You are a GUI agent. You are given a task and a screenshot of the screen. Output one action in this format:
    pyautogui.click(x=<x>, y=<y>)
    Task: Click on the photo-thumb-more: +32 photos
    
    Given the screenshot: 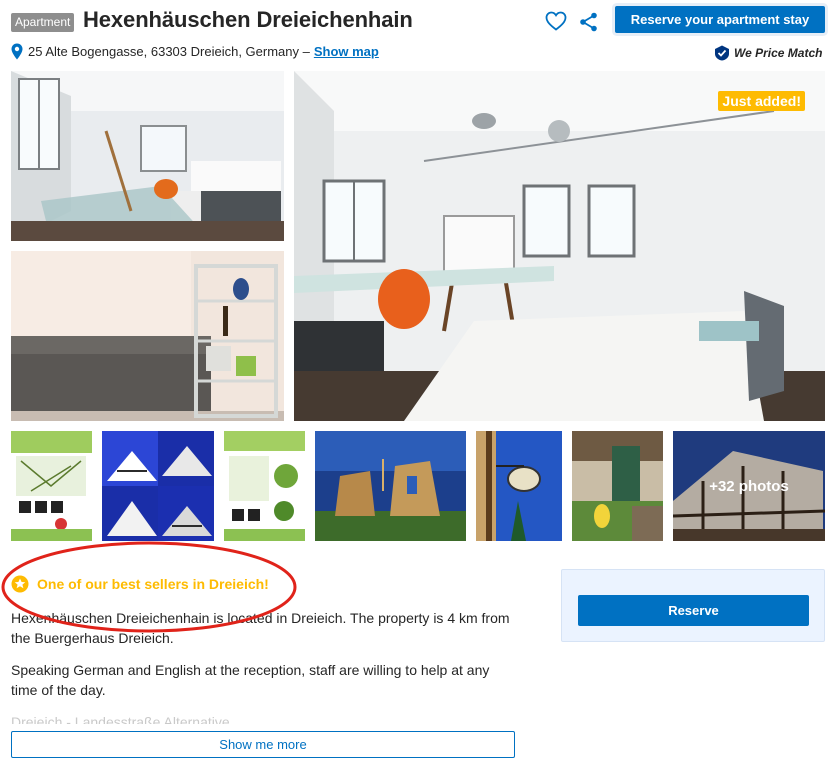 What is the action you would take?
    pyautogui.click(x=749, y=486)
    